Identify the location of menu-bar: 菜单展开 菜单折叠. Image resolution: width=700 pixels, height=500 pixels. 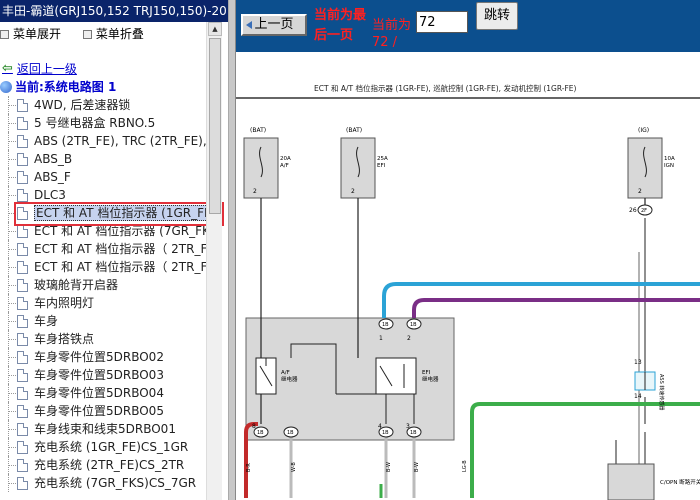
(81, 34).